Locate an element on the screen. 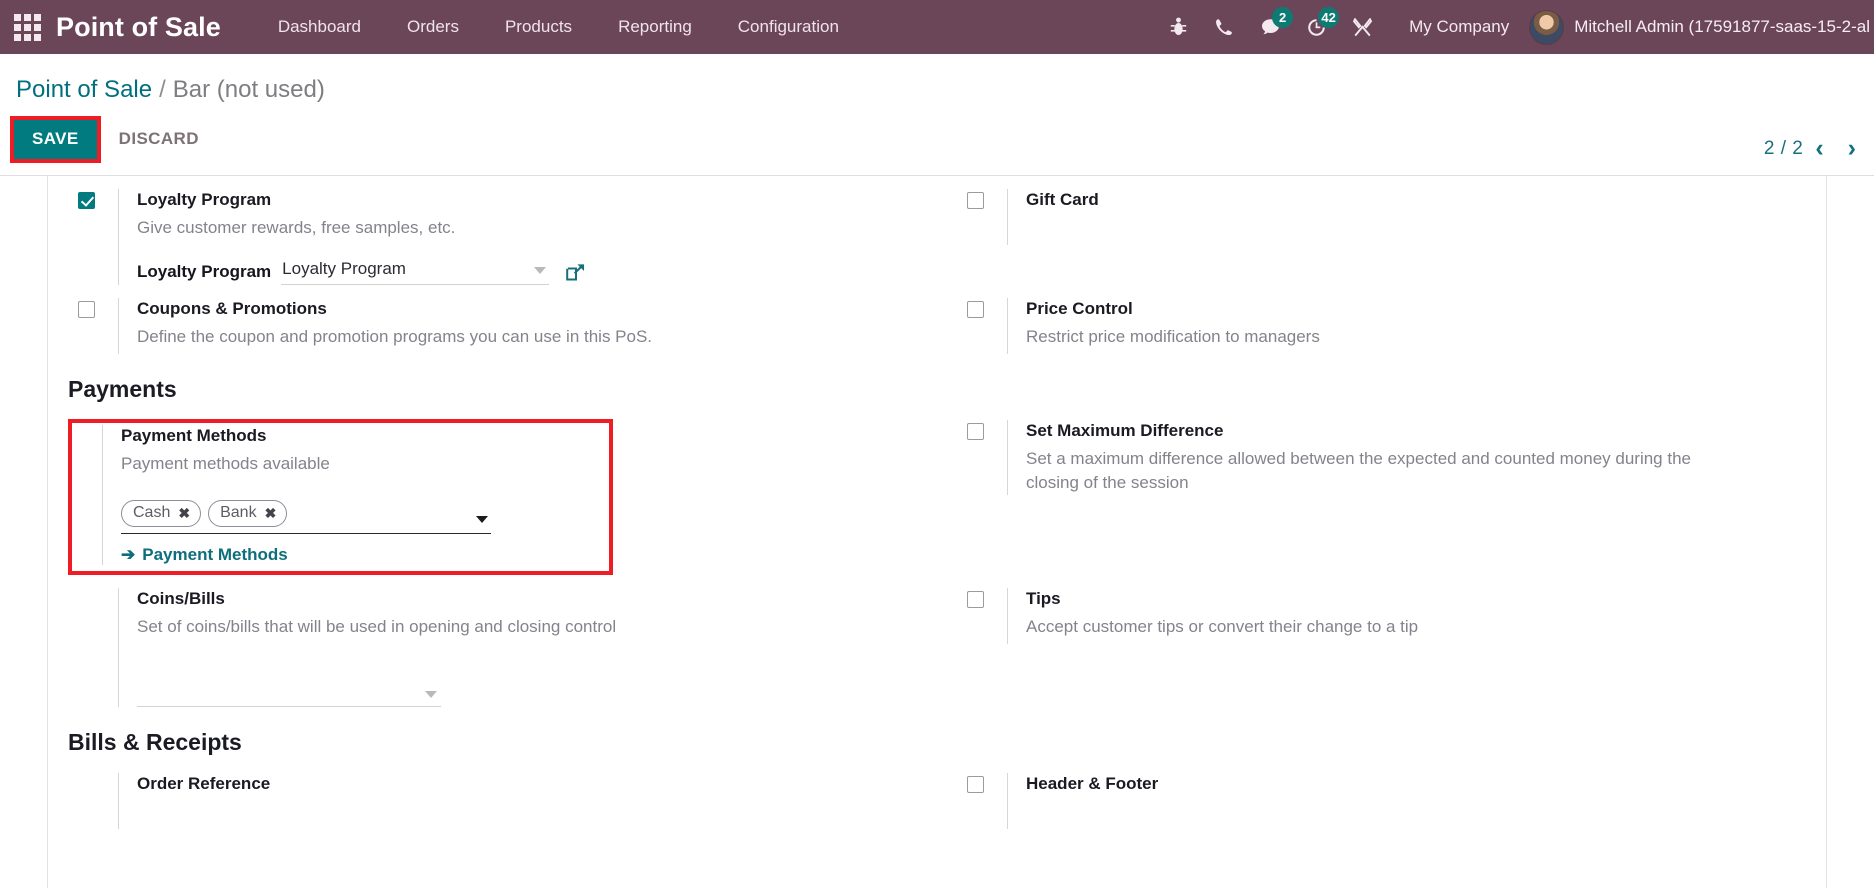 This screenshot has height=888, width=1874. pager-next-button: › is located at coordinates (1846, 148).